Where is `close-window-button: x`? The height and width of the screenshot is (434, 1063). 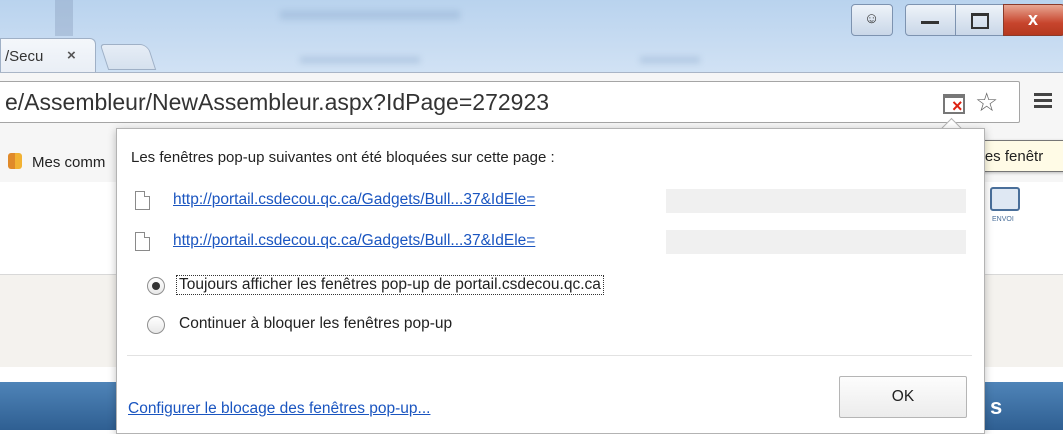 close-window-button: x is located at coordinates (1033, 20).